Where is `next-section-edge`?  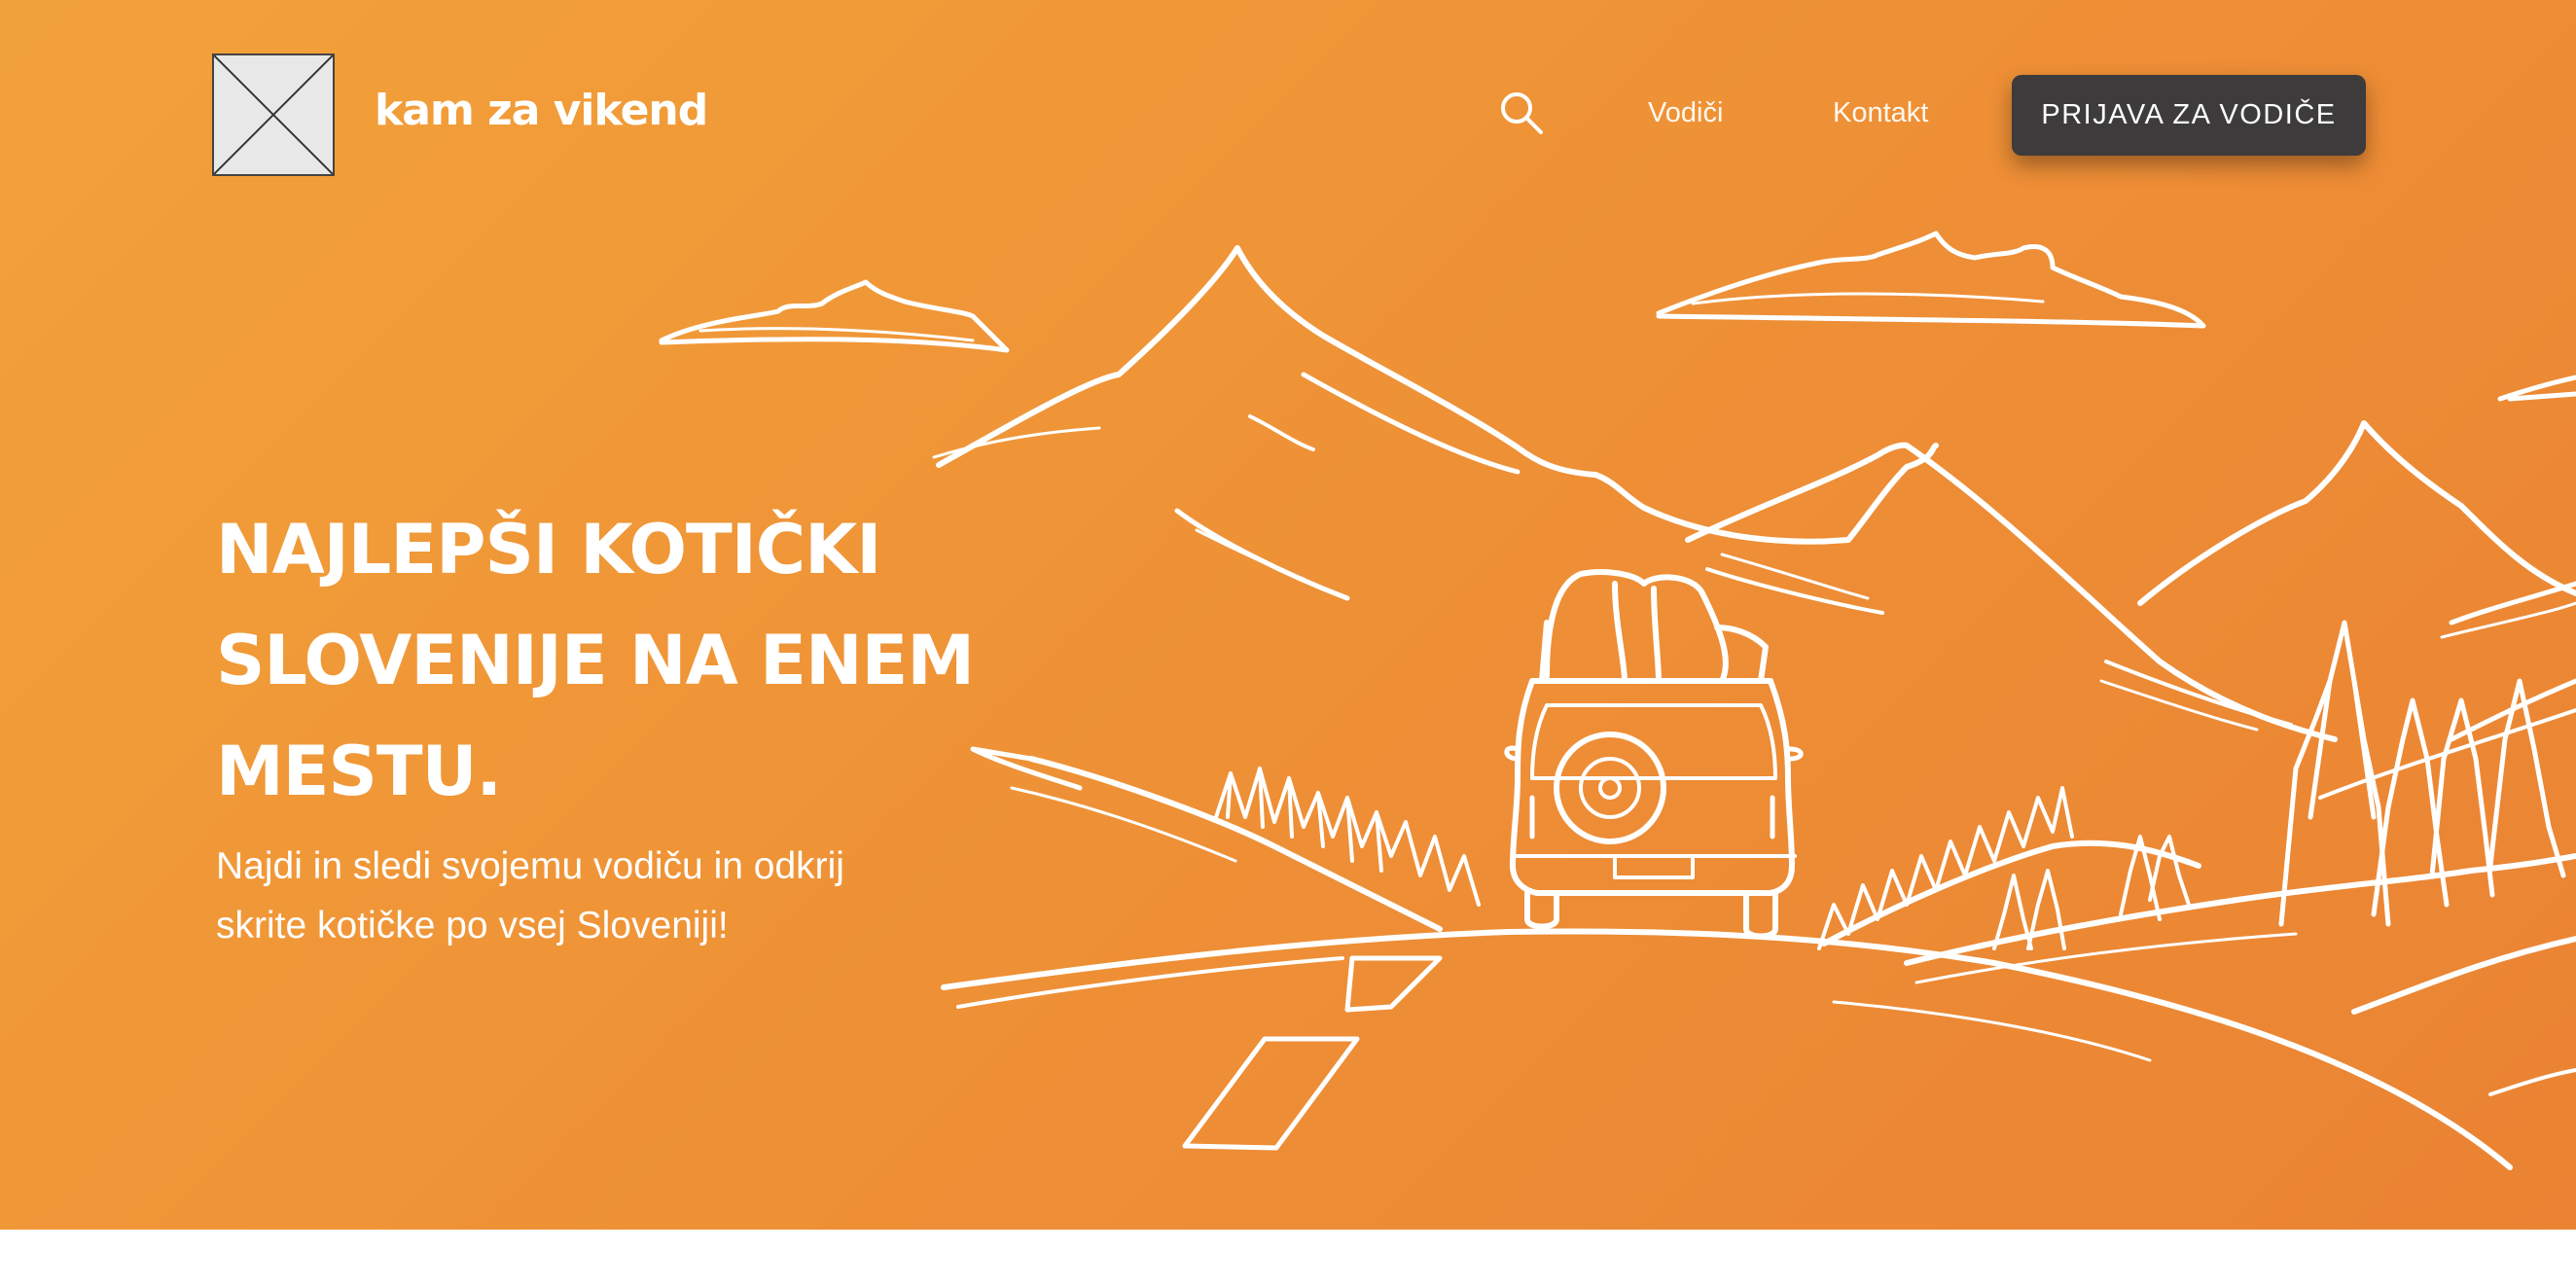 next-section-edge is located at coordinates (1288, 1258).